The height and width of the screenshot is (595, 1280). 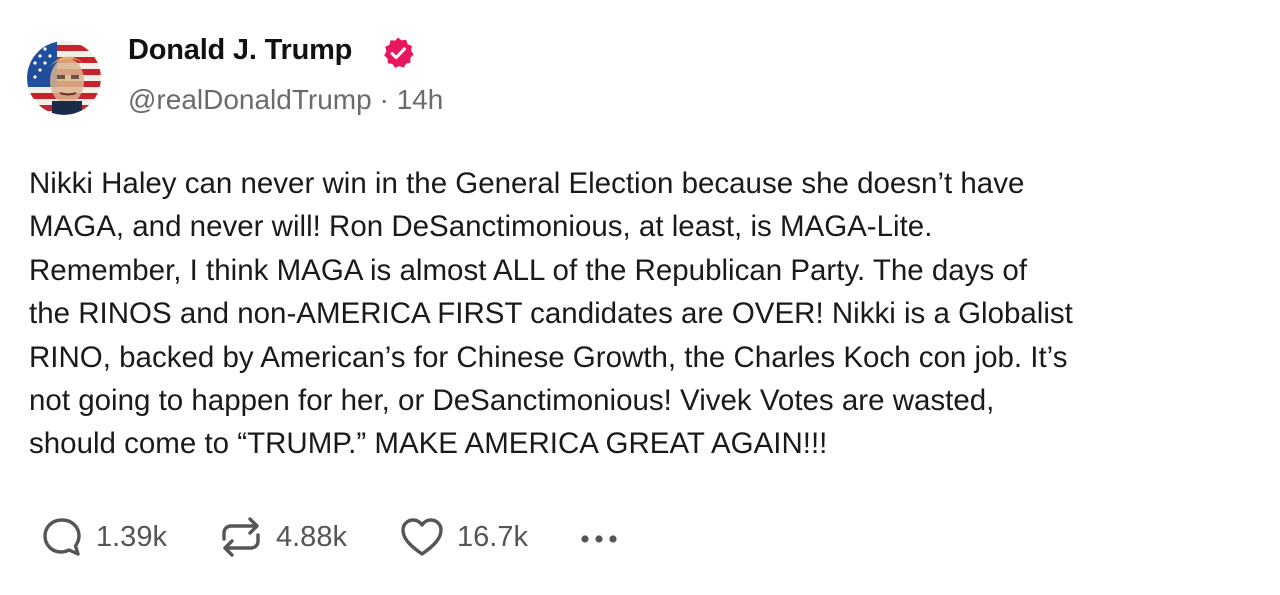 I want to click on like-button: 16.7k, so click(x=463, y=537).